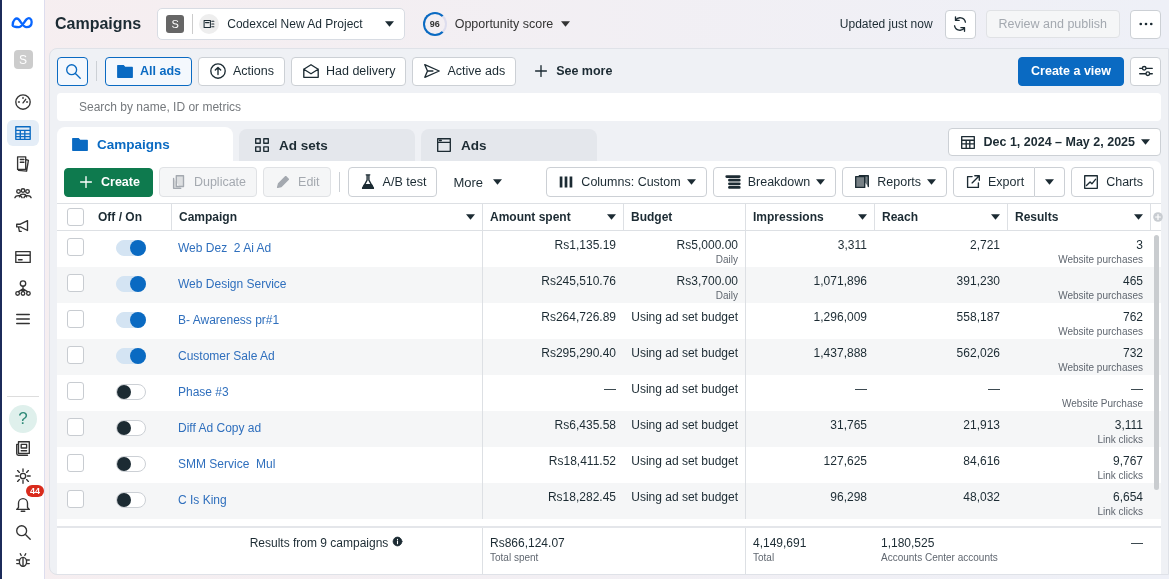 This screenshot has height=579, width=1169. What do you see at coordinates (726, 295) in the screenshot?
I see `budget-type: Daily` at bounding box center [726, 295].